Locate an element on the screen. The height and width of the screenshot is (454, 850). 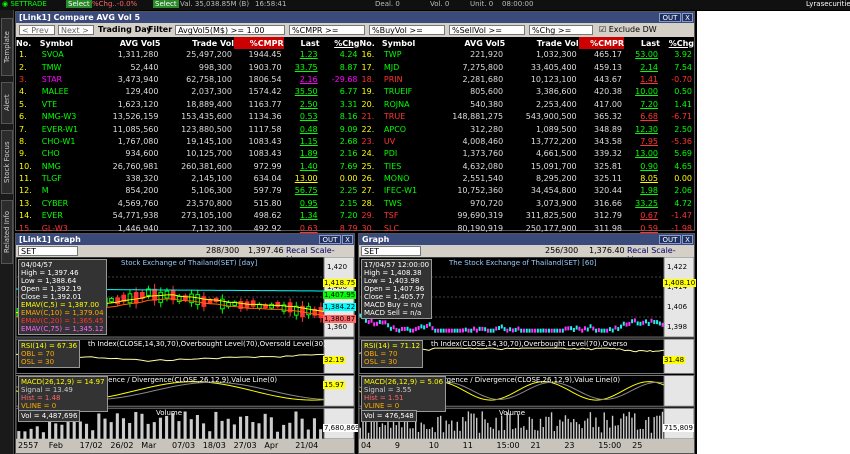
avg-vol5-cell: 10,752,360 is located at coordinates (480, 191).